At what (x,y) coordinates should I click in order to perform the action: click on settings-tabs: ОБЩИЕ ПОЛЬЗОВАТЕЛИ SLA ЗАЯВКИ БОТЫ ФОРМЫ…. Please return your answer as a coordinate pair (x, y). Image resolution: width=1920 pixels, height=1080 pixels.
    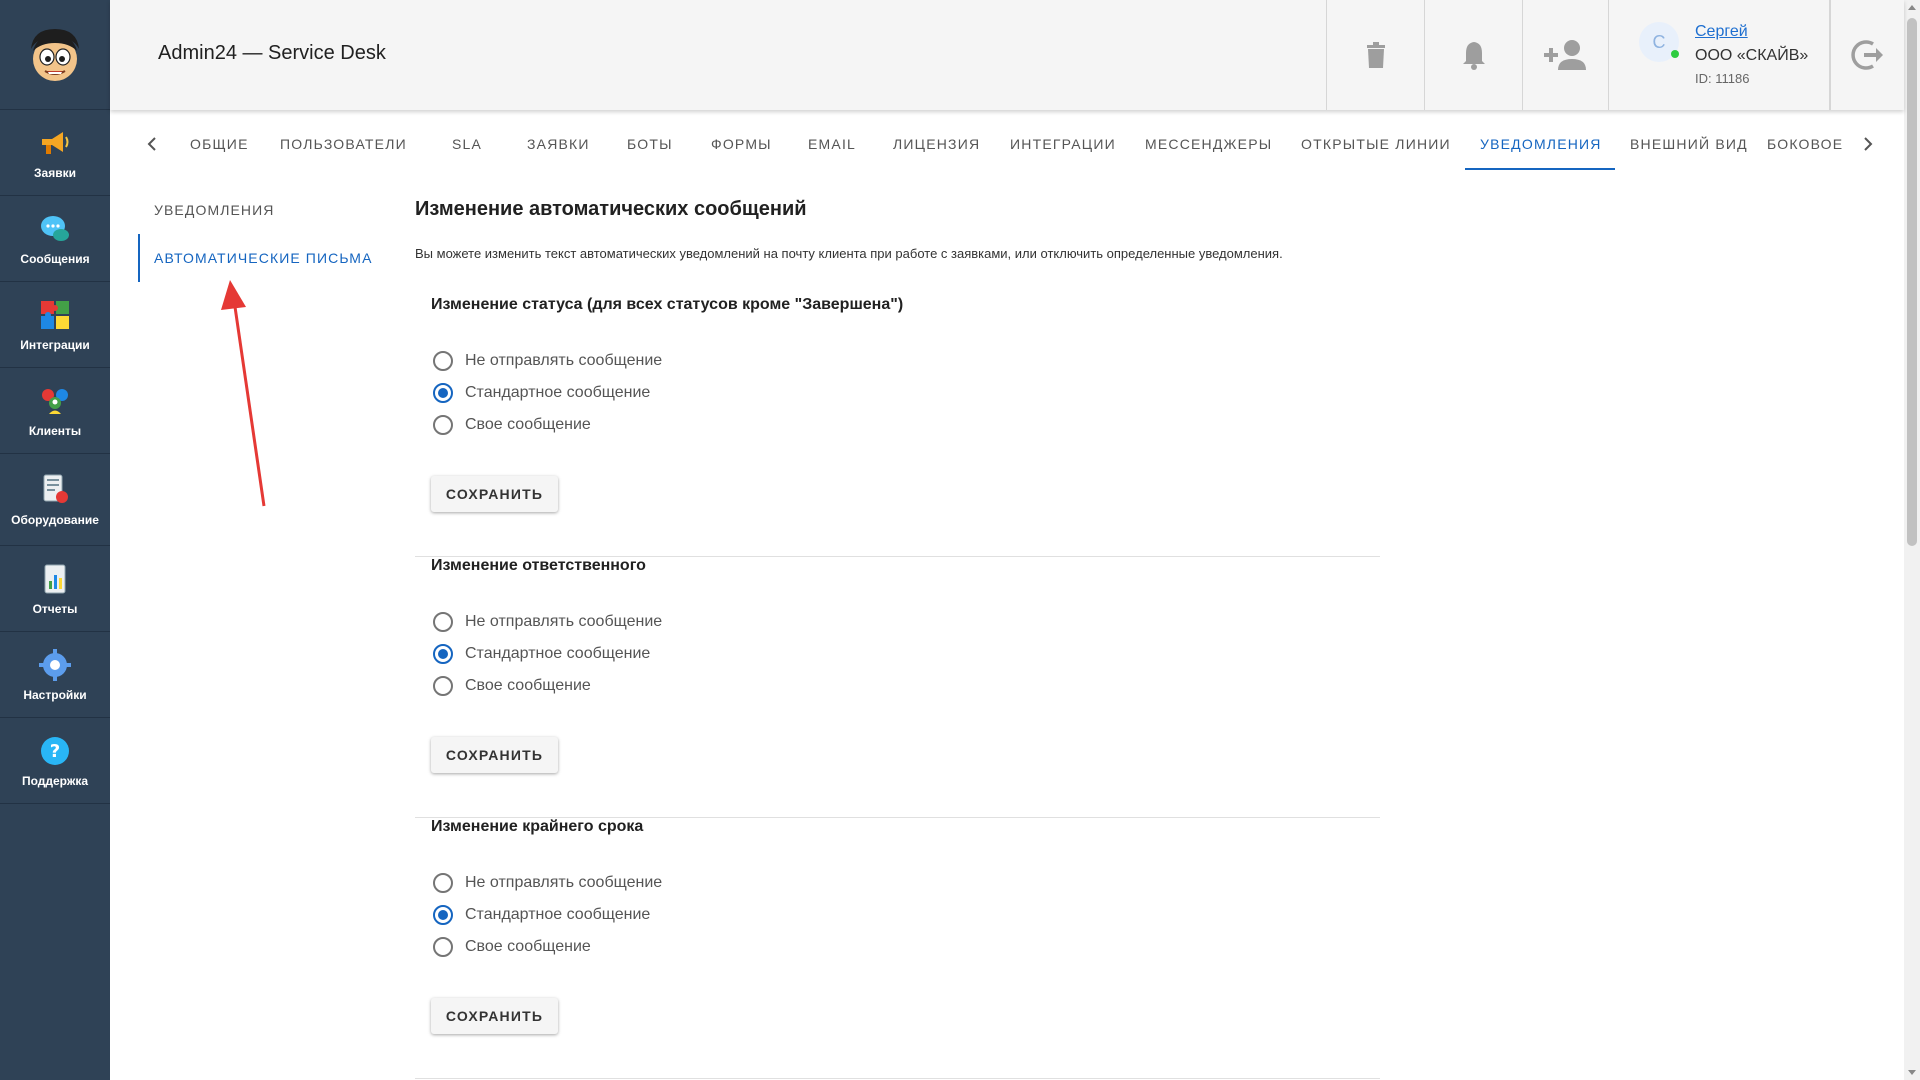
    Looking at the image, I should click on (1012, 147).